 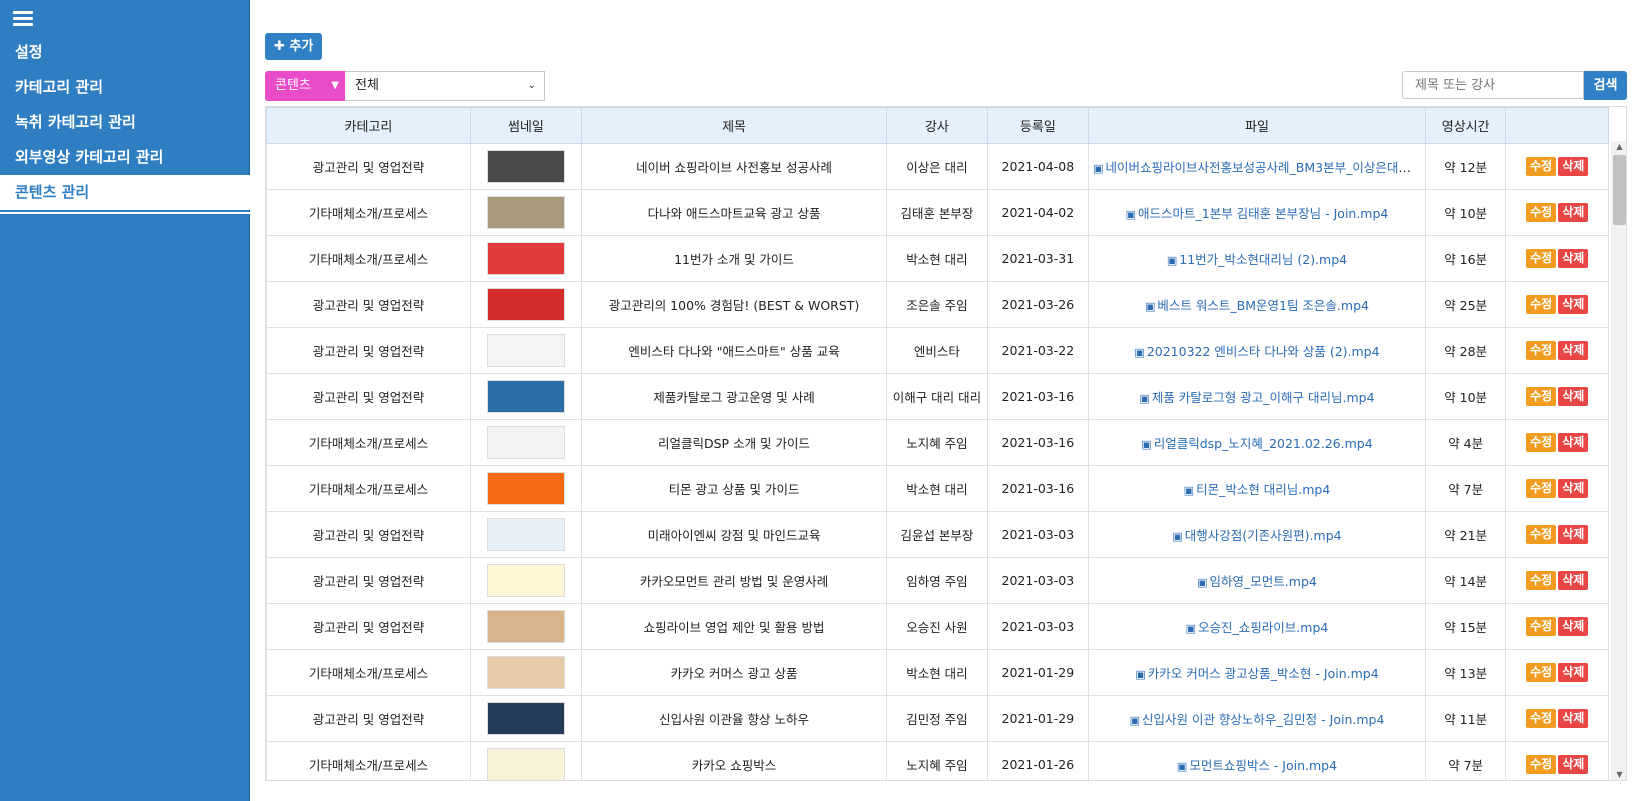 I want to click on file-link: 신입사원 이관 향상노하우_김민정 - Join.mp4, so click(x=1263, y=719).